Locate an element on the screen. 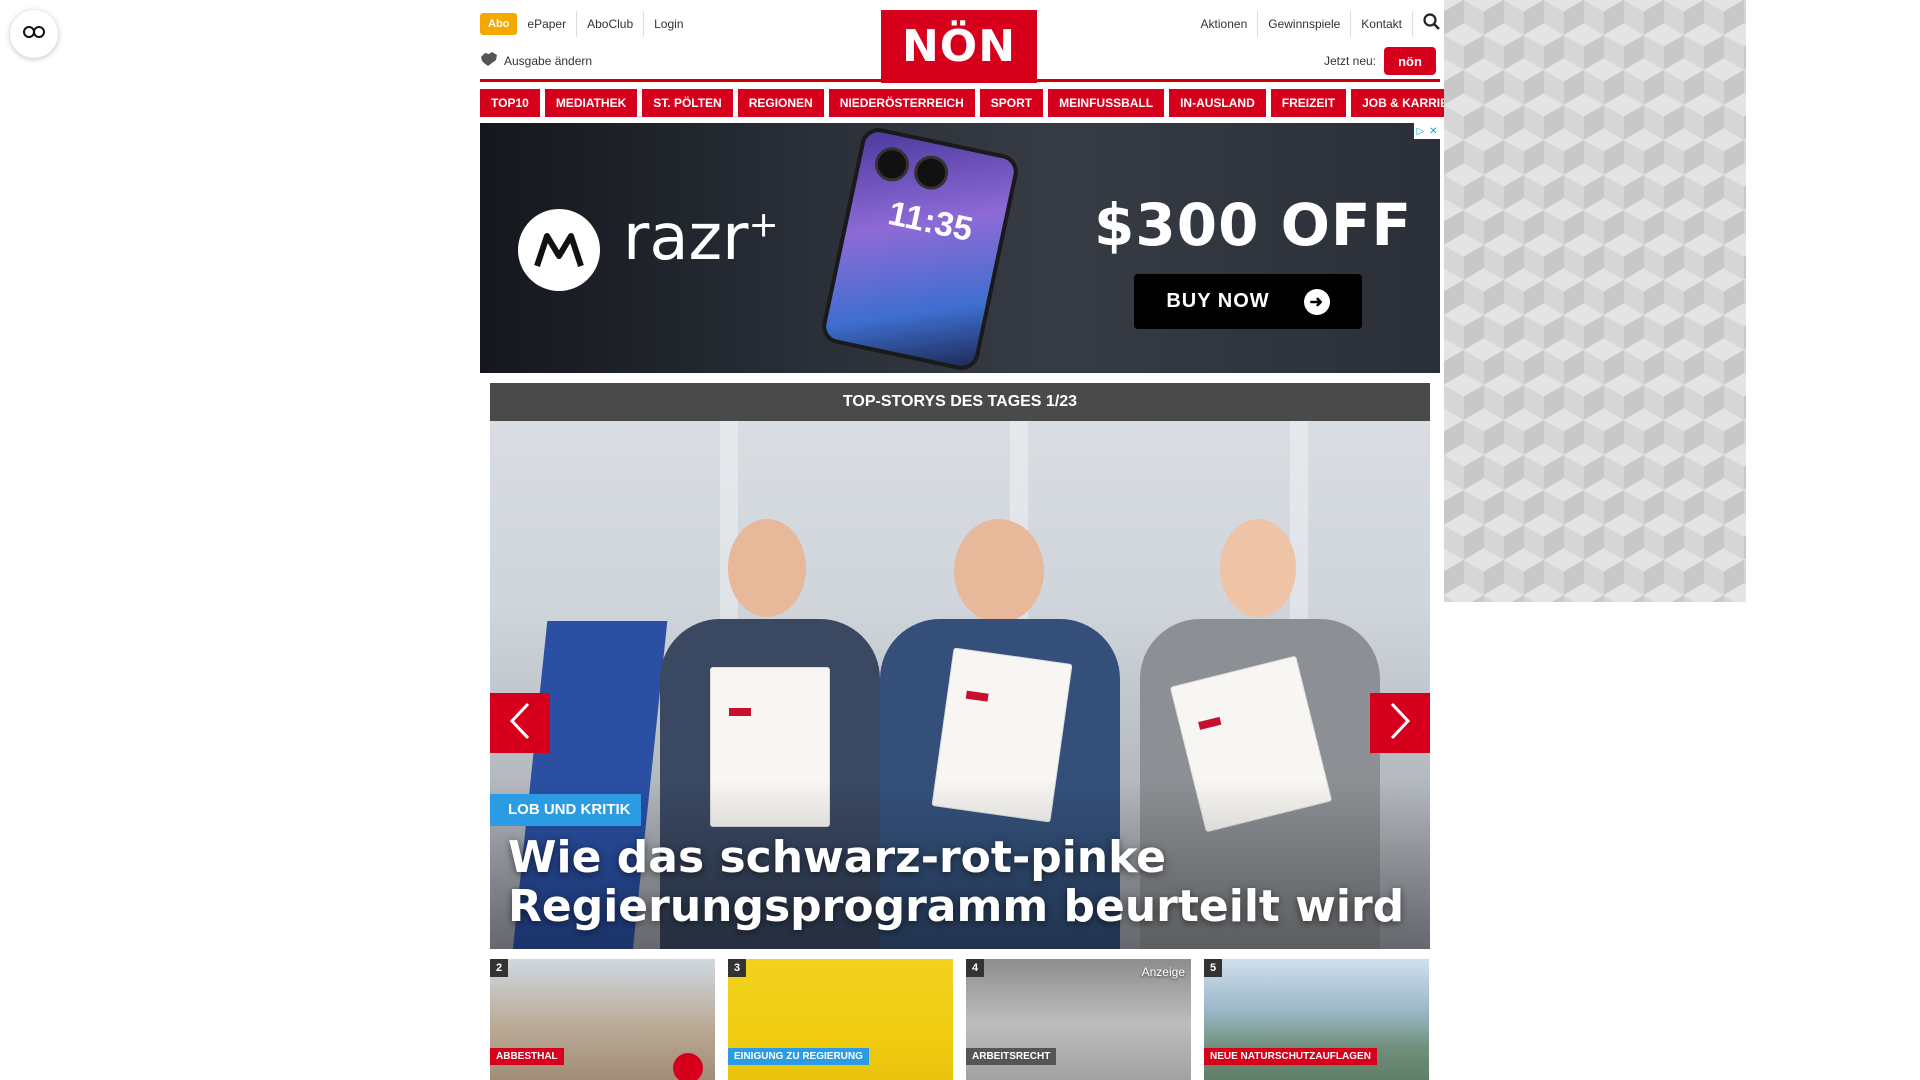 The height and width of the screenshot is (1080, 1920). promo-label: Jetzt neu: is located at coordinates (1349, 61).